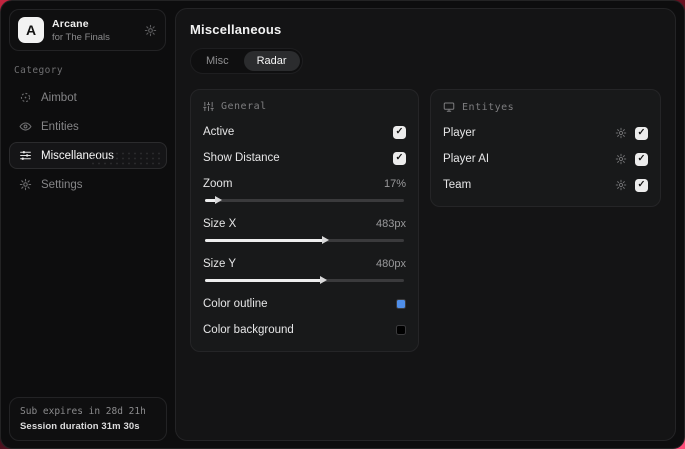 Image resolution: width=685 pixels, height=449 pixels. I want to click on setting-label: Size X, so click(220, 224).